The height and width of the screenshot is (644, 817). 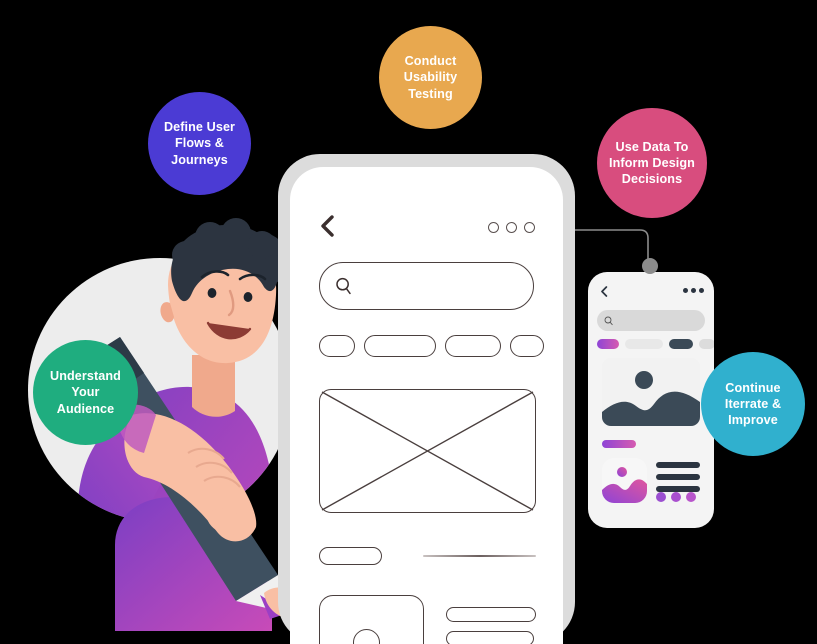 I want to click on bubble-understand-your-audience: Understand Your Audience, so click(x=85, y=392).